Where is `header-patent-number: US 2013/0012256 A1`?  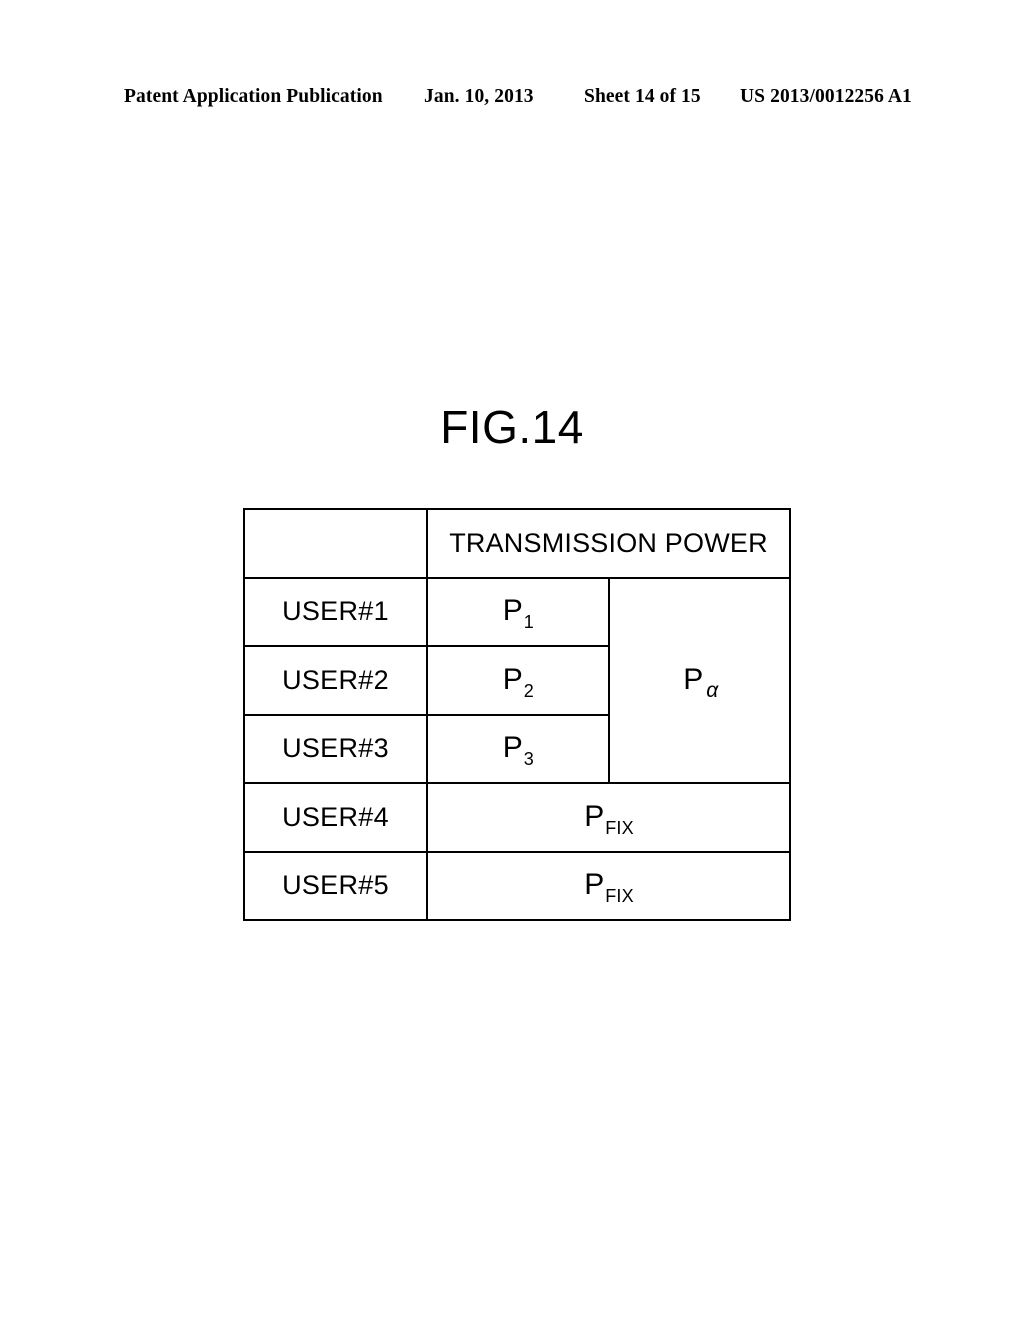
header-patent-number: US 2013/0012256 A1 is located at coordinates (826, 96).